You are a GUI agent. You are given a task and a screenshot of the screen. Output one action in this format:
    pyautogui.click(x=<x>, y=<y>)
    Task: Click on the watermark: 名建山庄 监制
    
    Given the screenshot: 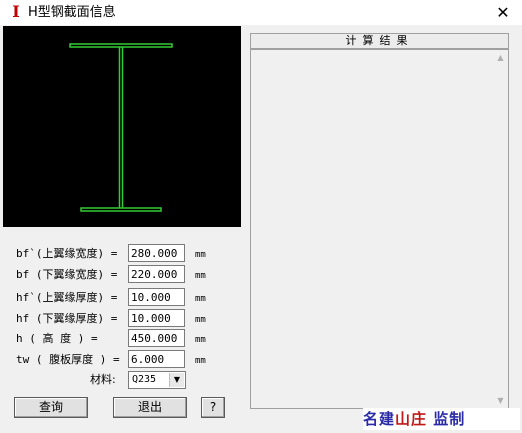 What is the action you would take?
    pyautogui.click(x=441, y=419)
    